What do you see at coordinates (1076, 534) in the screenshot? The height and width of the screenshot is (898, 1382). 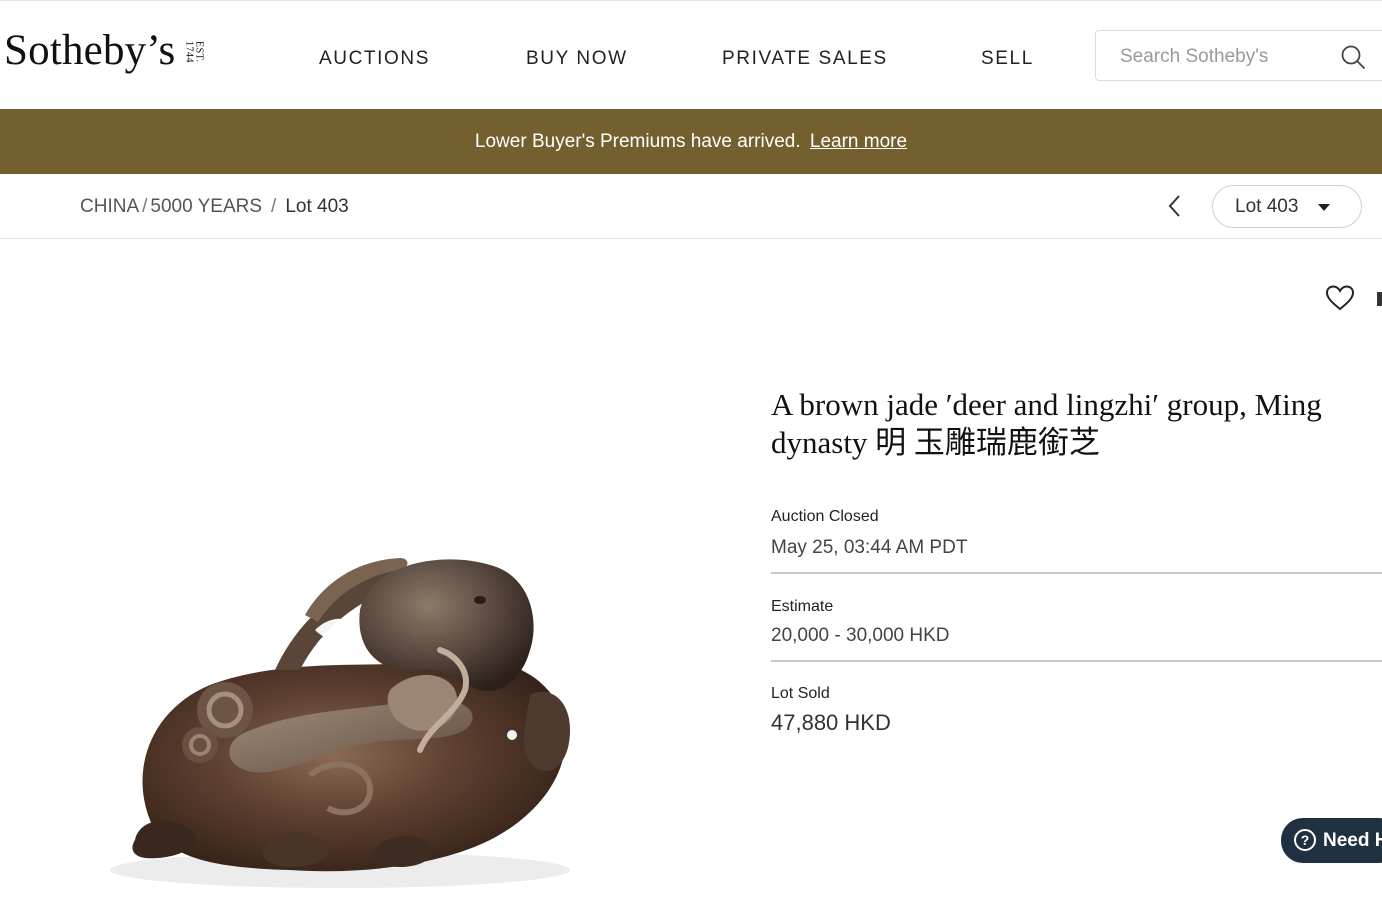 I see `auction-status: Auction Closed May 25, 03:44 AM PDT` at bounding box center [1076, 534].